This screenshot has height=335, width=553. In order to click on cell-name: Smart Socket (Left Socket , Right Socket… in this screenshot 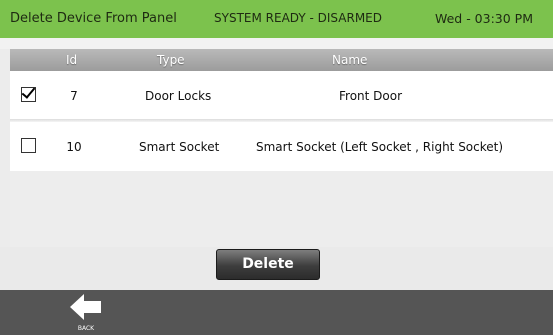, I will do `click(380, 147)`.